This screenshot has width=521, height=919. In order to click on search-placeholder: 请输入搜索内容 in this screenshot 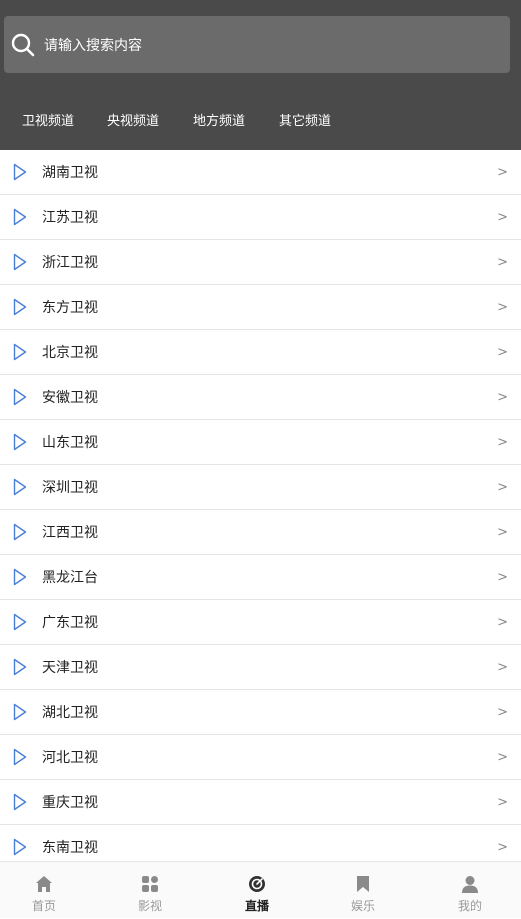, I will do `click(93, 45)`.